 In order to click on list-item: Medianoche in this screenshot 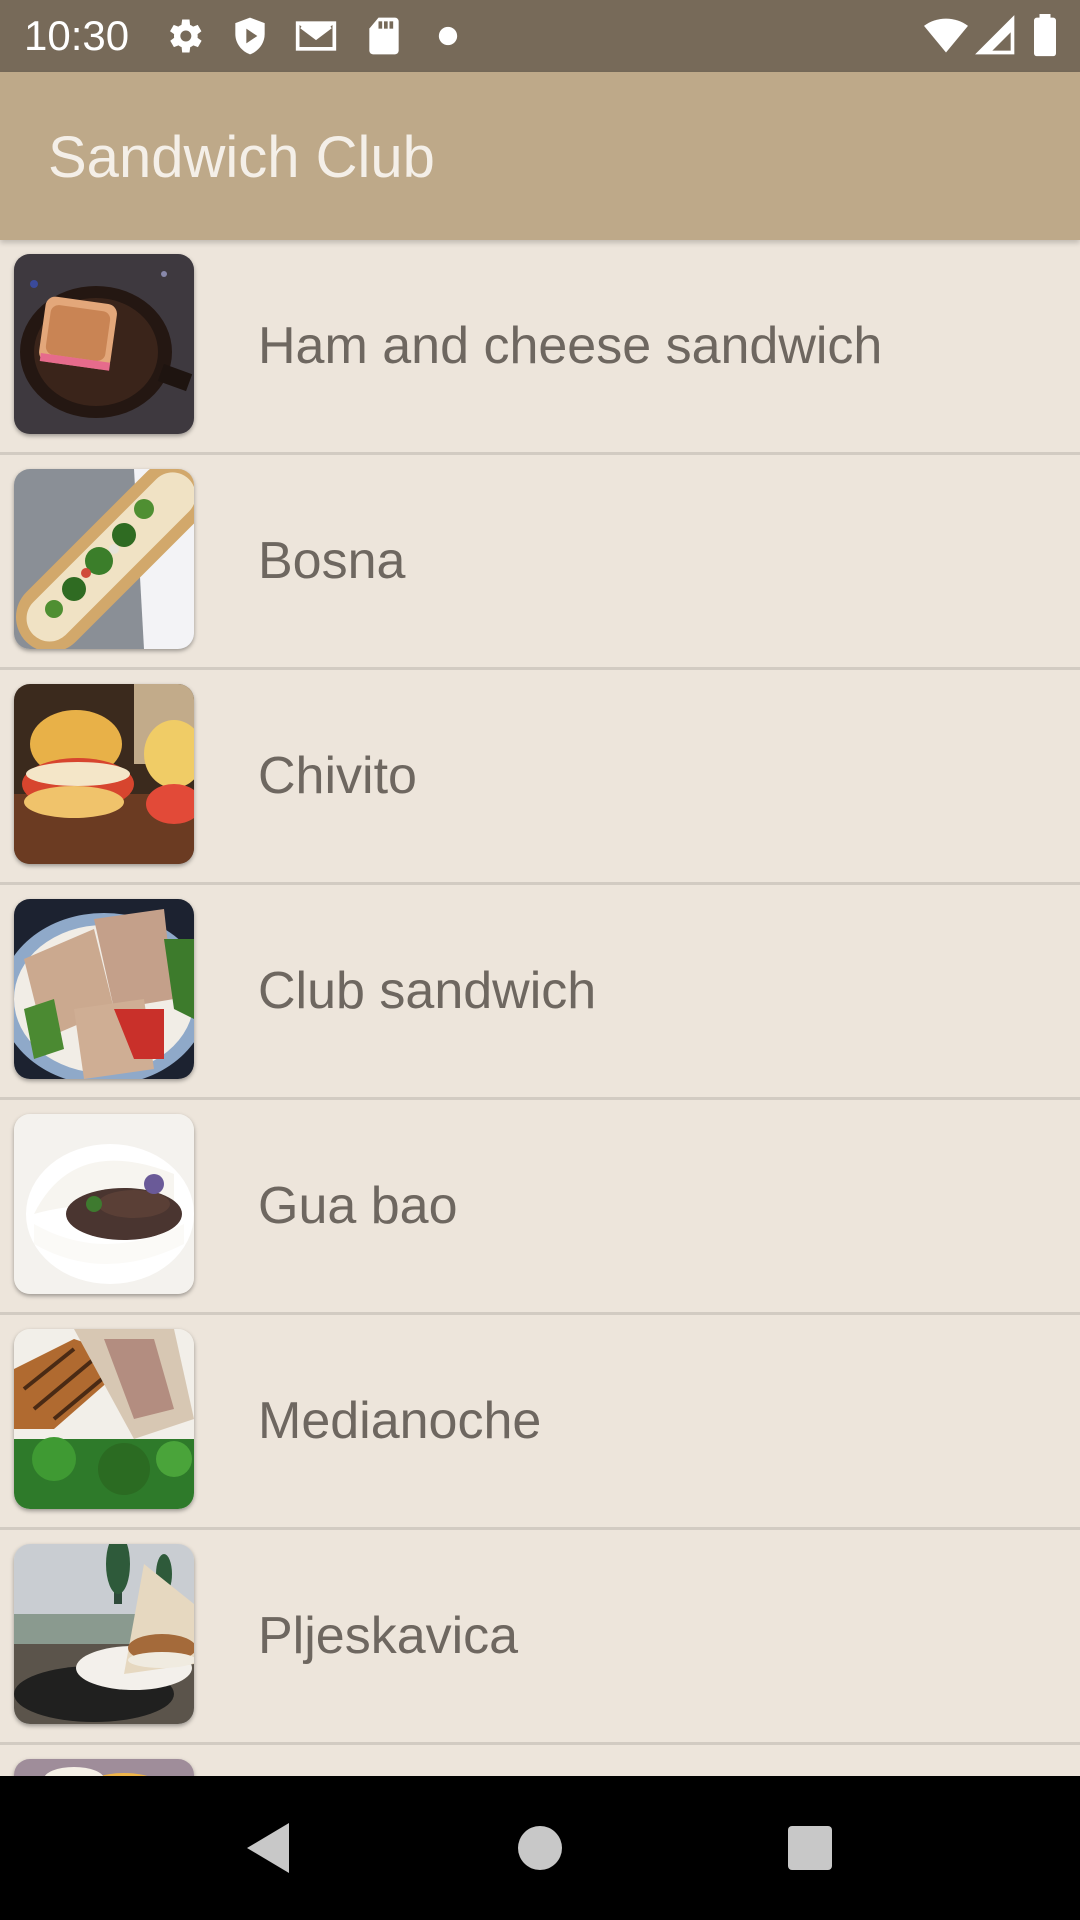, I will do `click(540, 1422)`.